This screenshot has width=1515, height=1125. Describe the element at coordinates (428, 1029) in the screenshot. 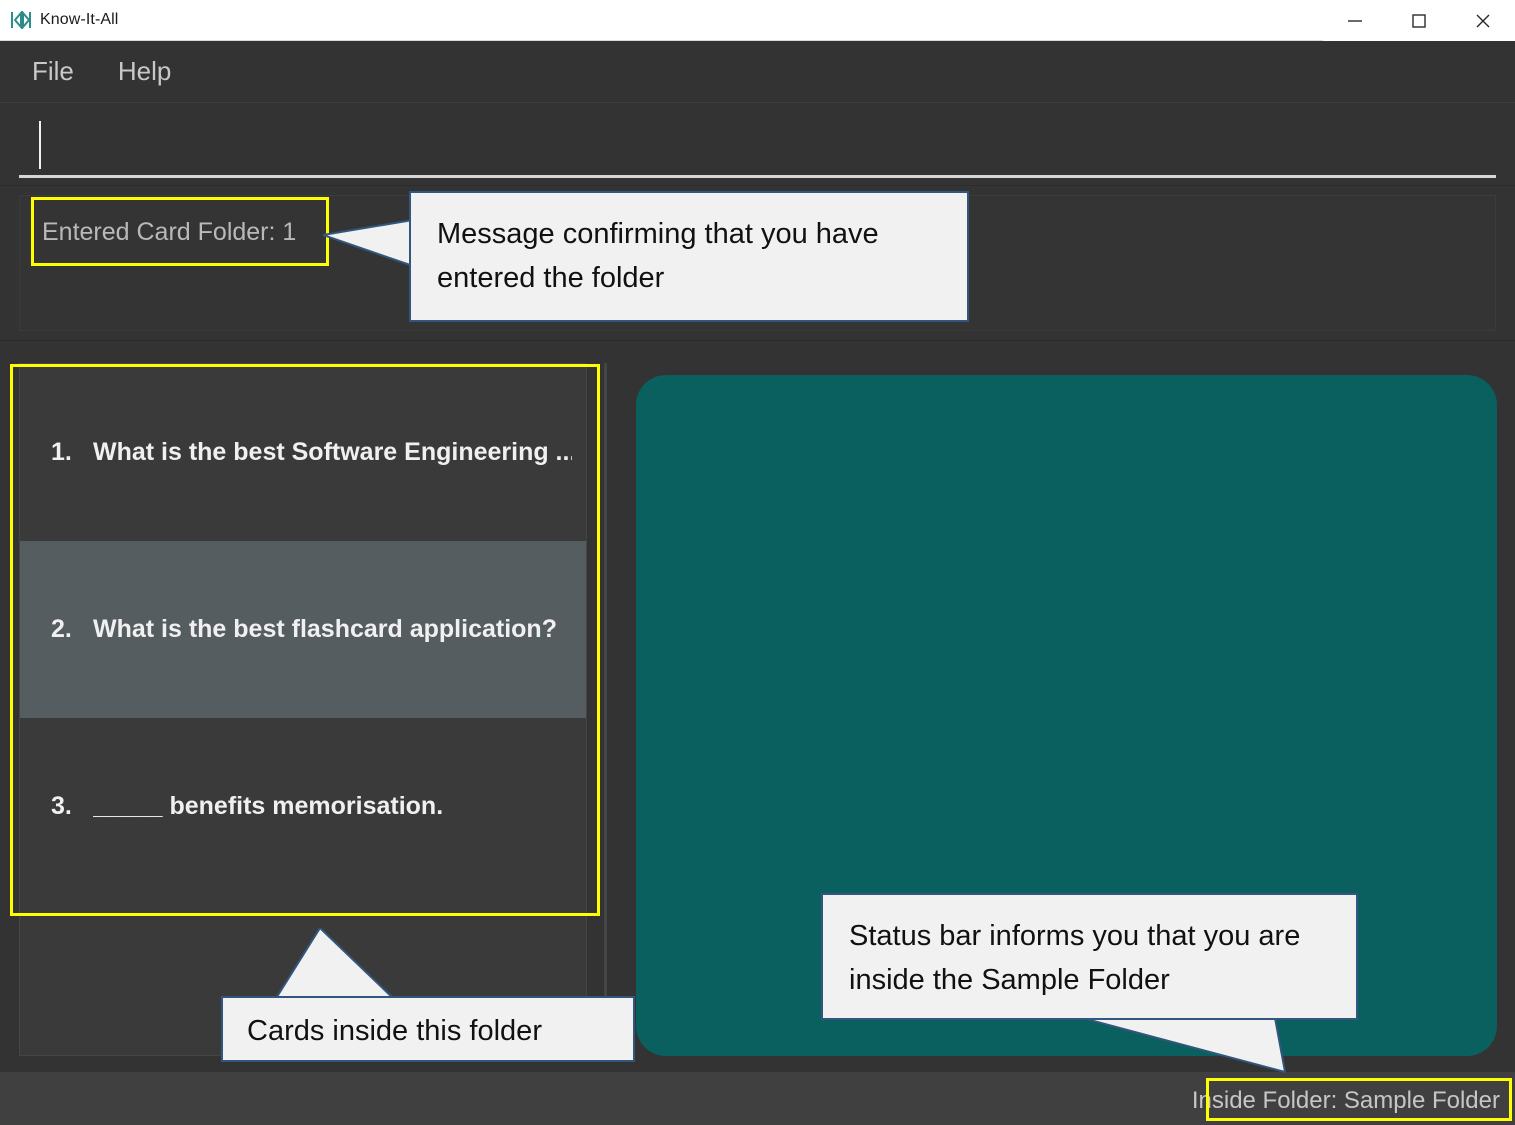

I see `callout-cards: Cards inside this folder` at that location.